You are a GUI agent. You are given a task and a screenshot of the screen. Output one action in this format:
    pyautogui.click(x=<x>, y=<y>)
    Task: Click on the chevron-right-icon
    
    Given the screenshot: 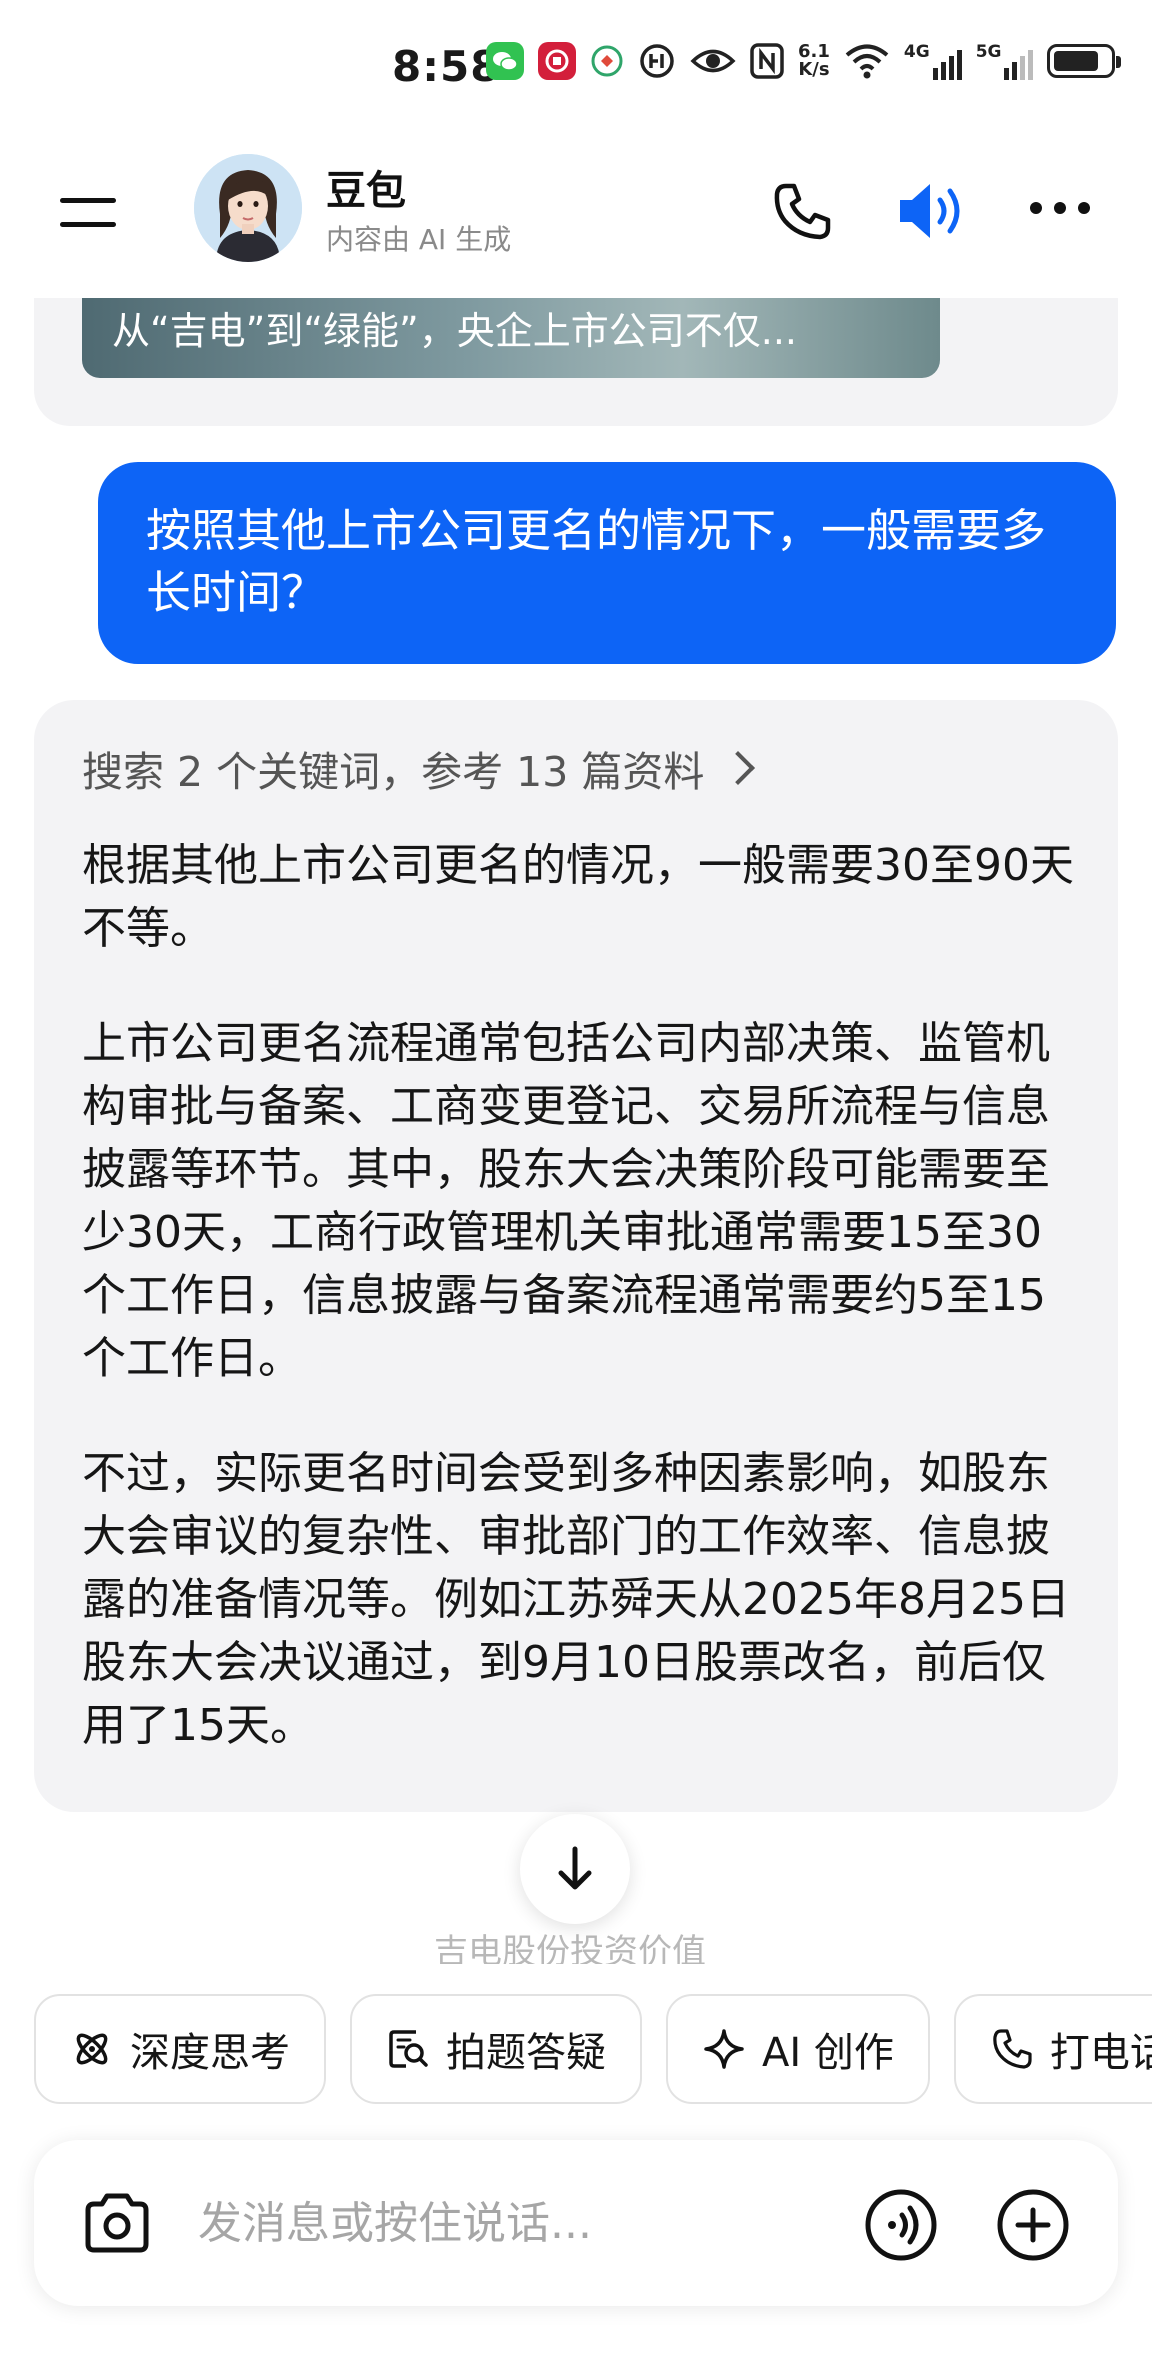 What is the action you would take?
    pyautogui.click(x=738, y=768)
    